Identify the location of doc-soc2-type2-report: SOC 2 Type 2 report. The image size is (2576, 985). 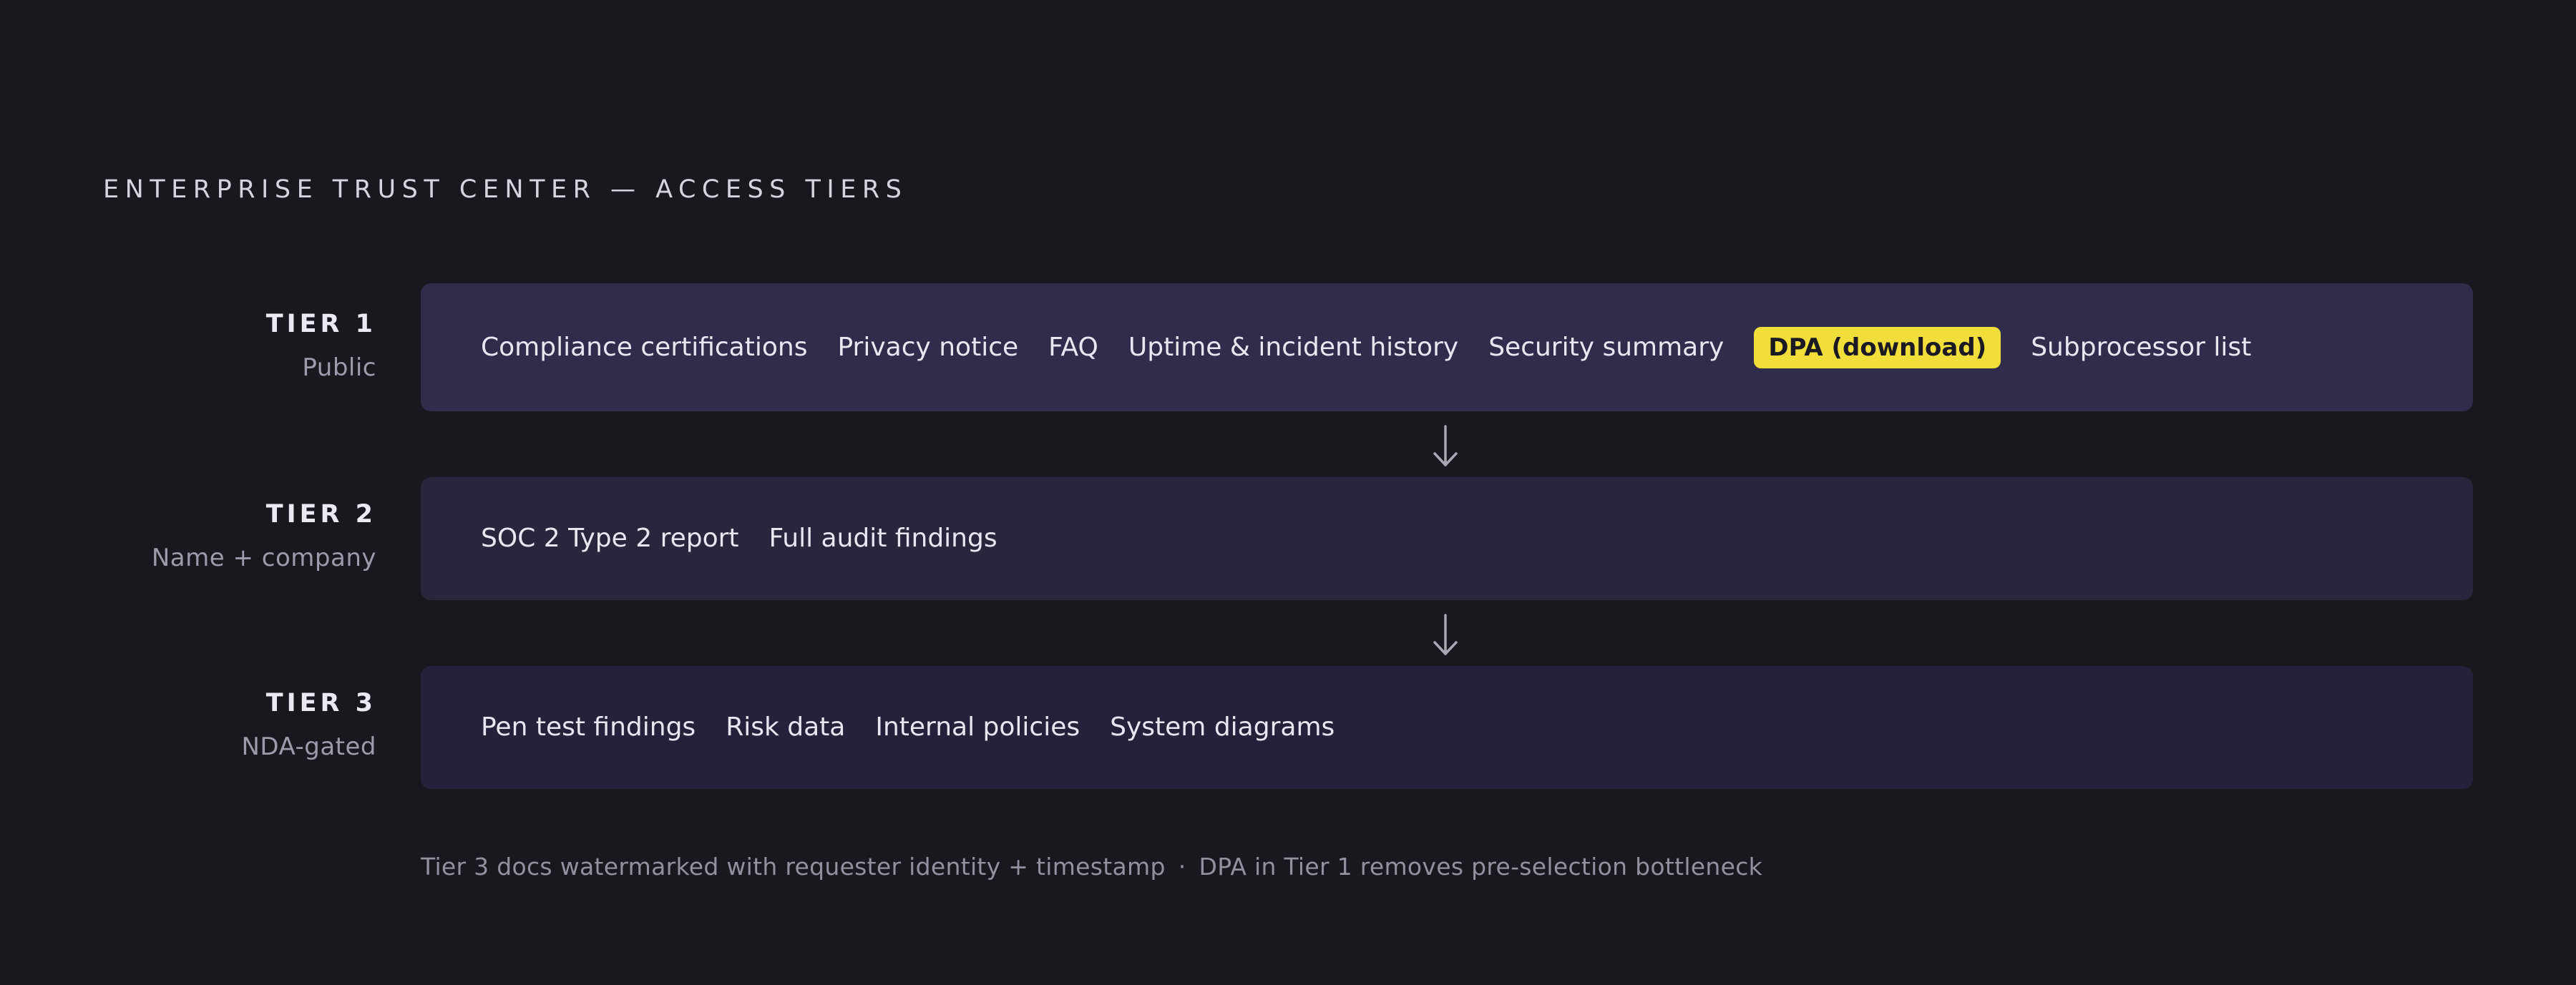
(610, 538).